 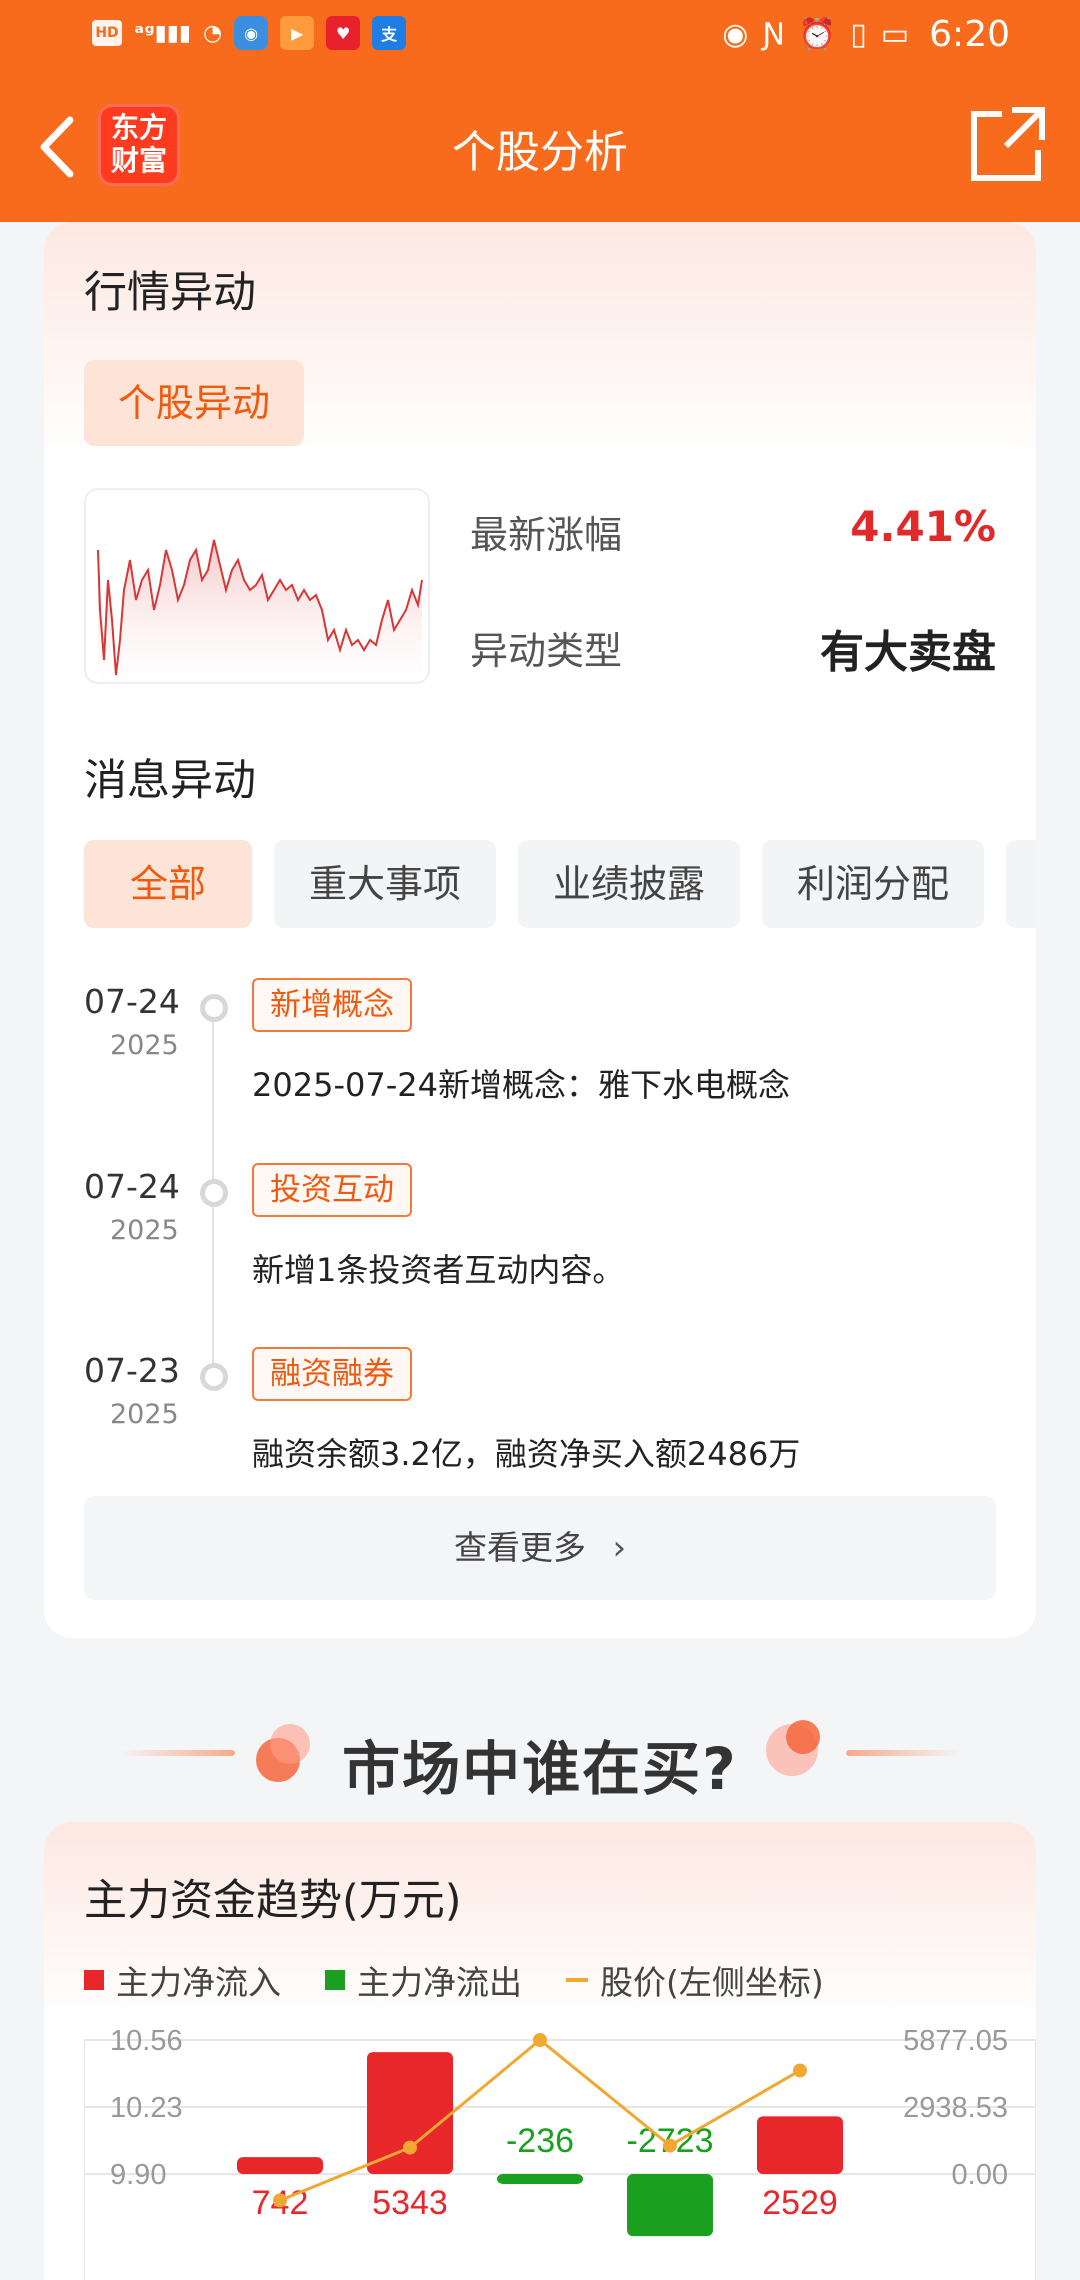 What do you see at coordinates (923, 526) in the screenshot?
I see `latest-change-value: 4.41%` at bounding box center [923, 526].